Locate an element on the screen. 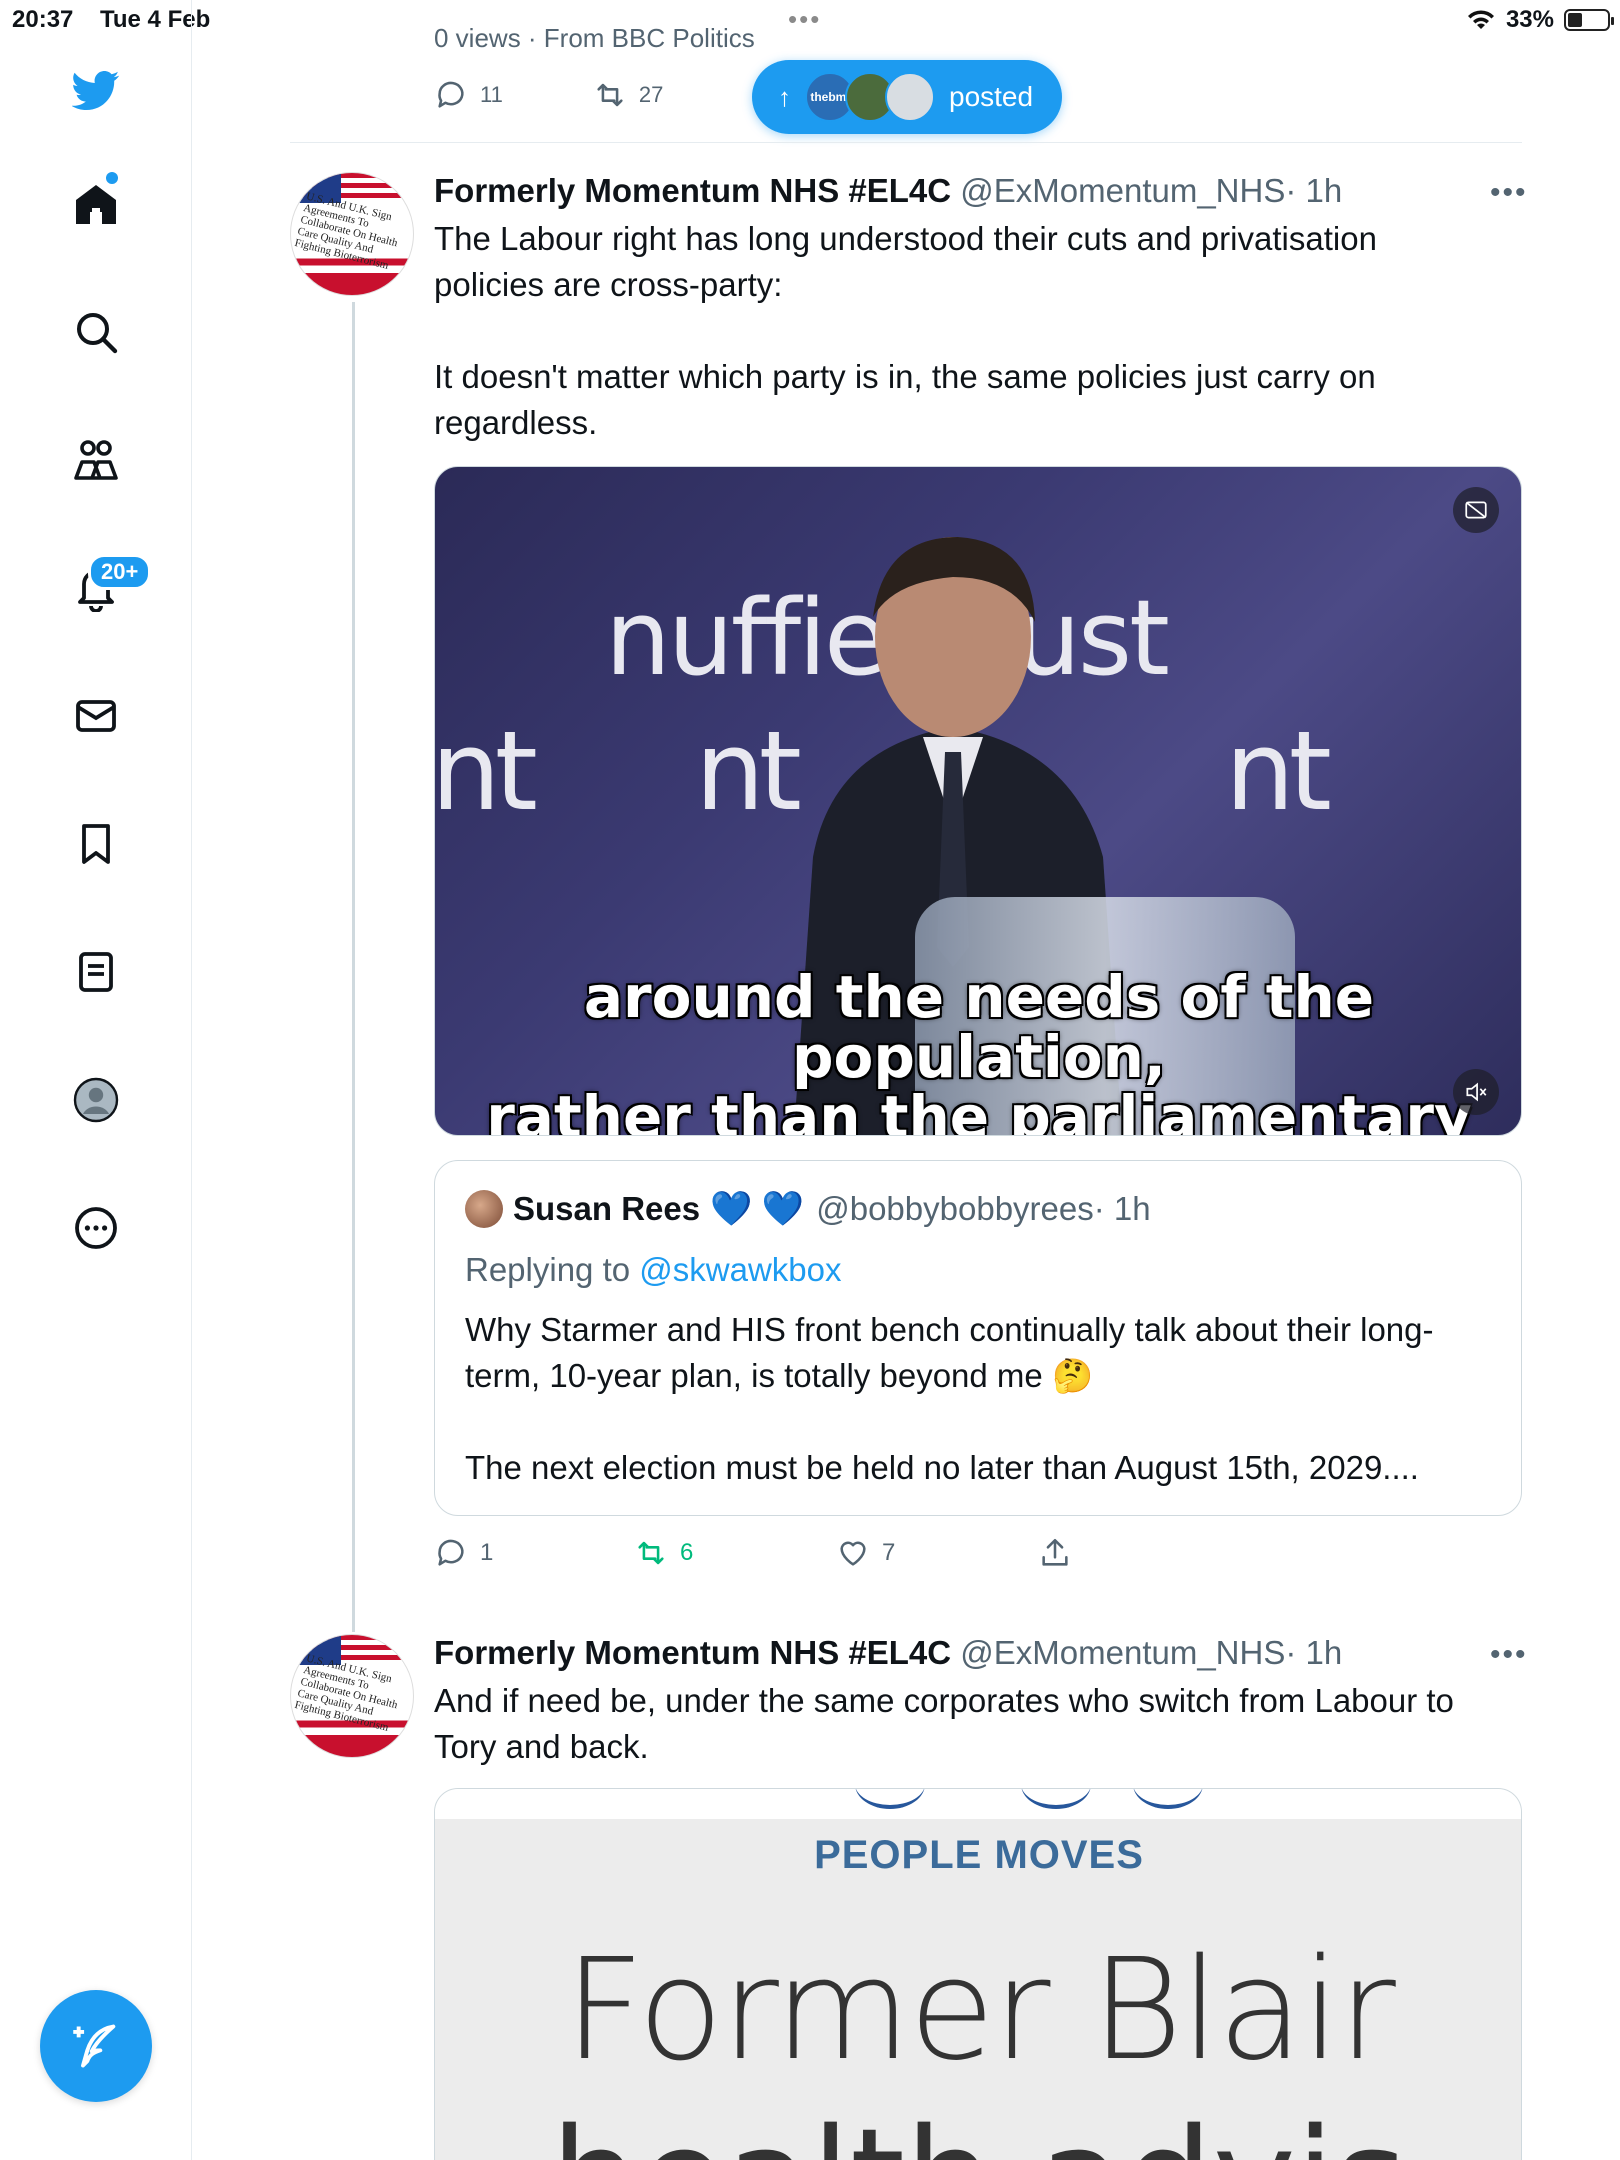  card-headline: Former Blair is located at coordinates (980, 2010).